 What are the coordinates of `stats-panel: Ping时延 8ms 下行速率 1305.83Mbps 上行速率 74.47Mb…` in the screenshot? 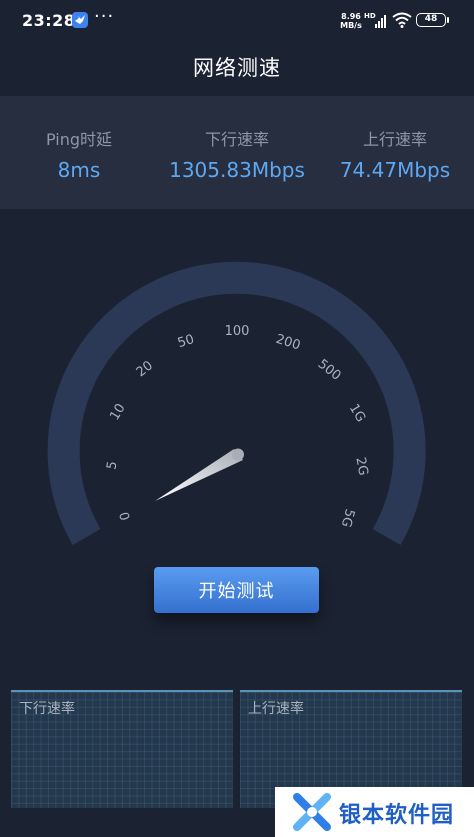 It's located at (237, 152).